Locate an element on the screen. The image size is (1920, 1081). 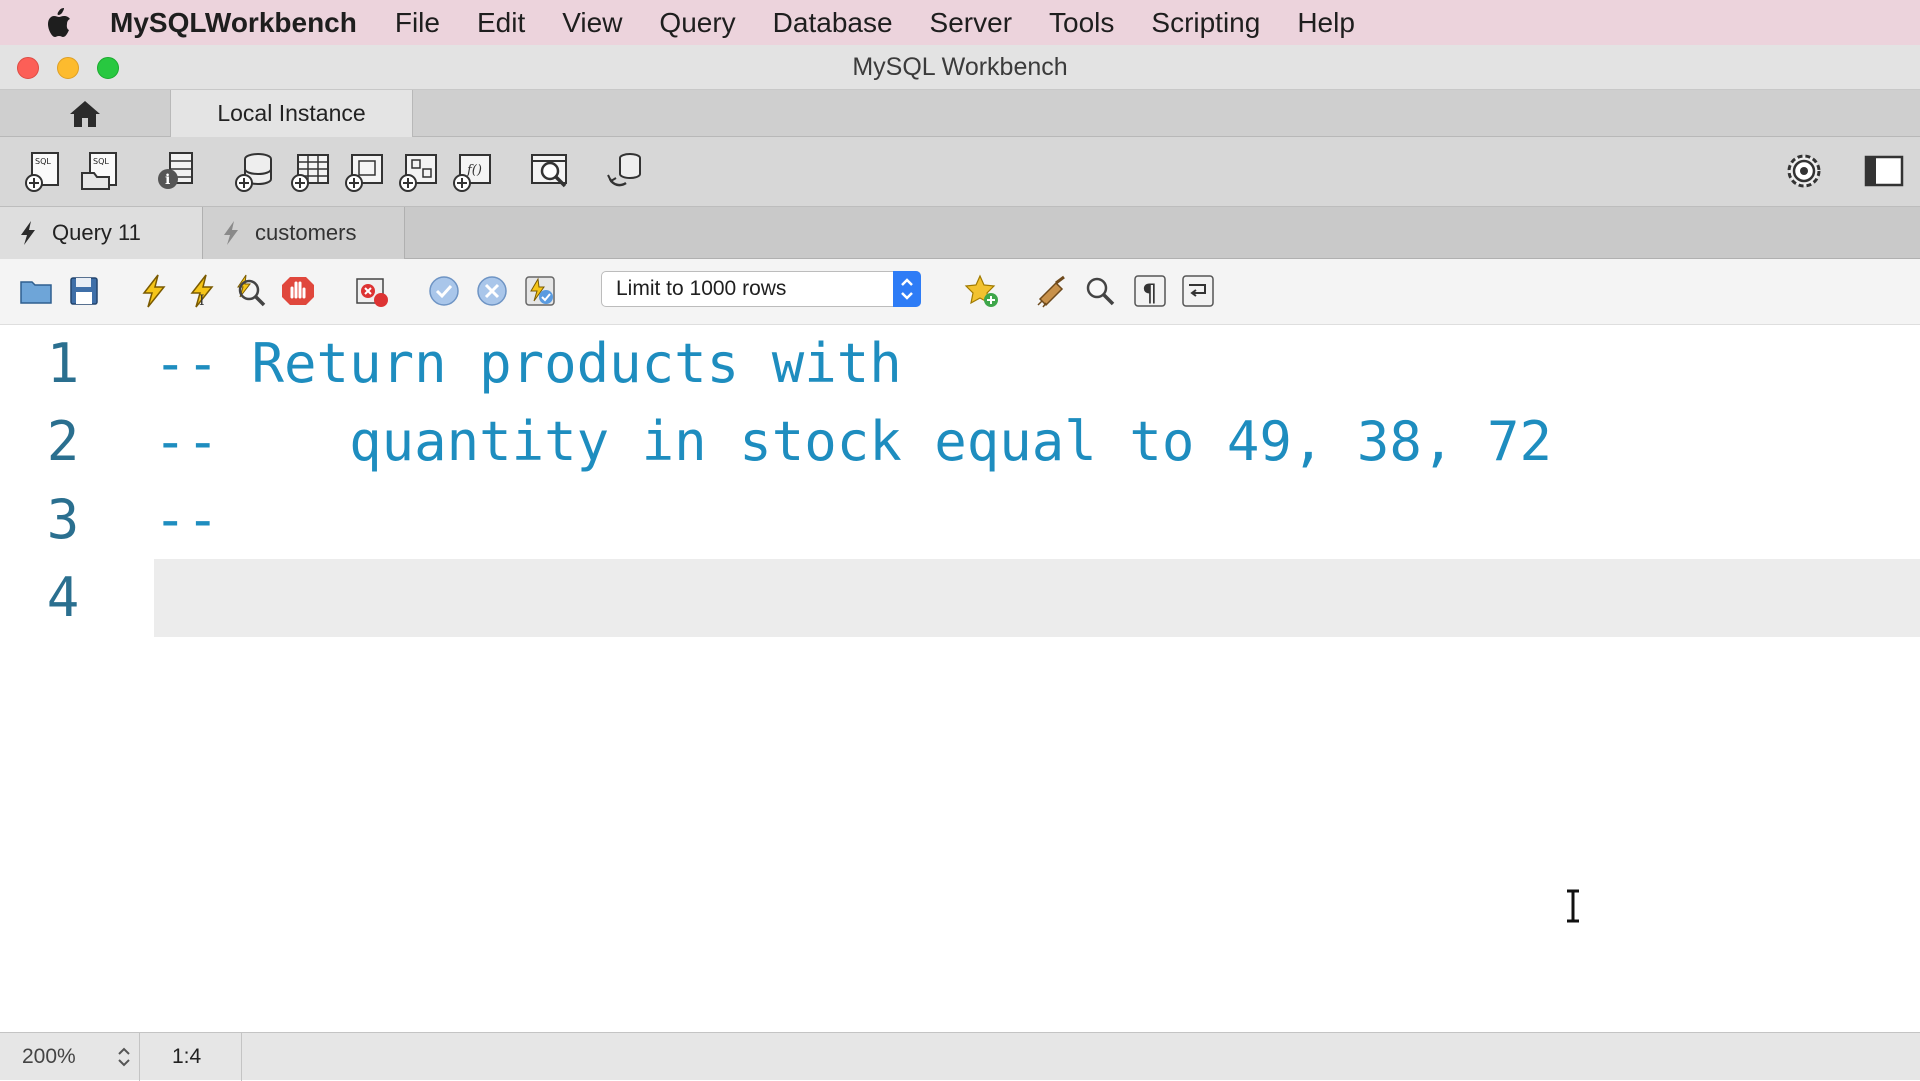
select-stepper is located at coordinates (907, 289).